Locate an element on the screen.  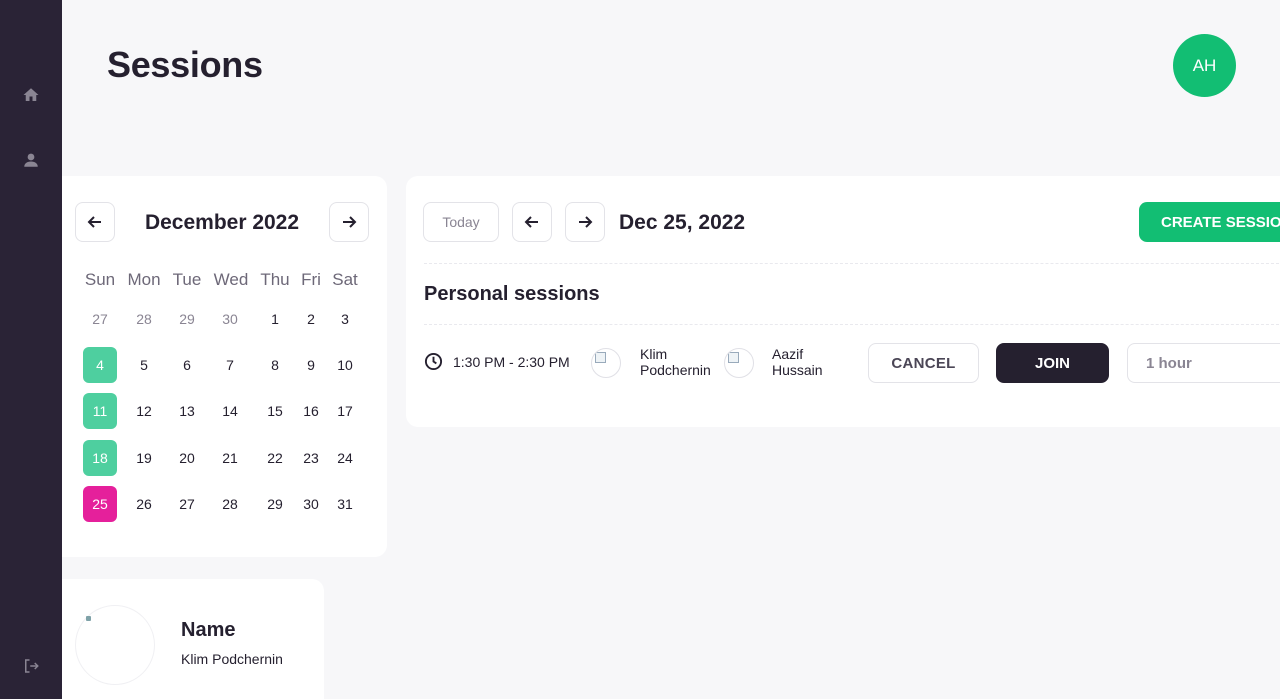
section-title: Personal sessions is located at coordinates (512, 294).